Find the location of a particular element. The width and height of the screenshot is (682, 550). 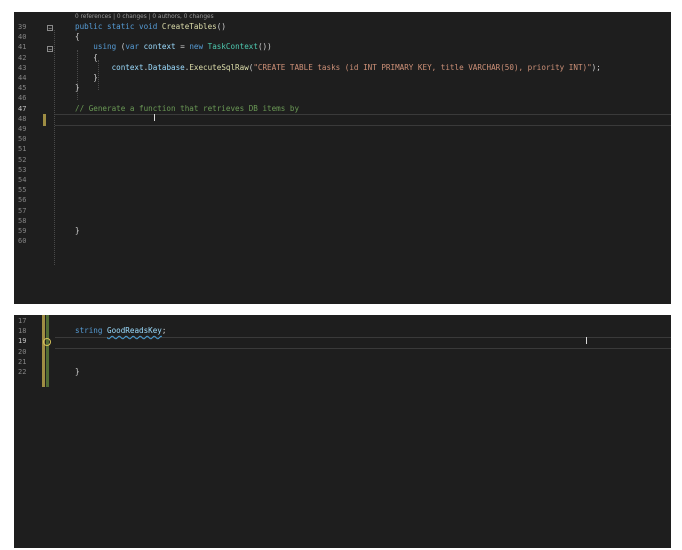

code-line: 40 { is located at coordinates (342, 37).